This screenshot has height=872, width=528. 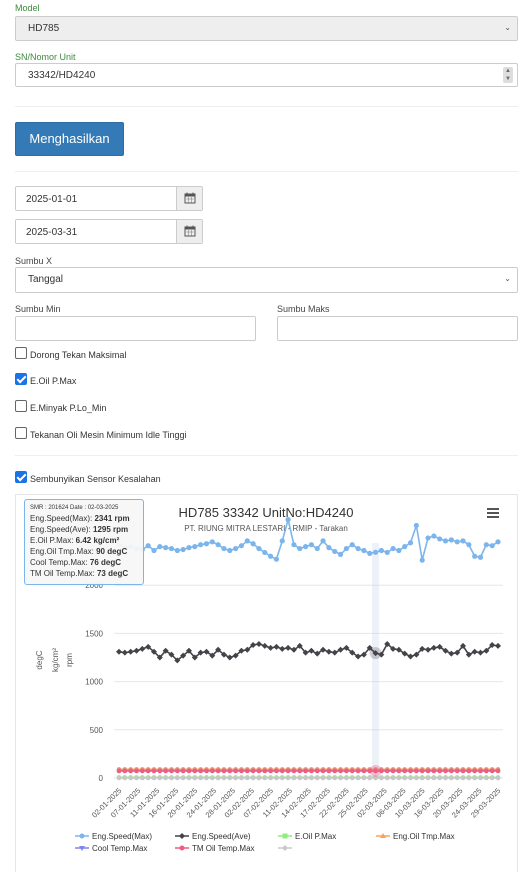 I want to click on tooltip-row-value: 1295 rpm, so click(x=111, y=529).